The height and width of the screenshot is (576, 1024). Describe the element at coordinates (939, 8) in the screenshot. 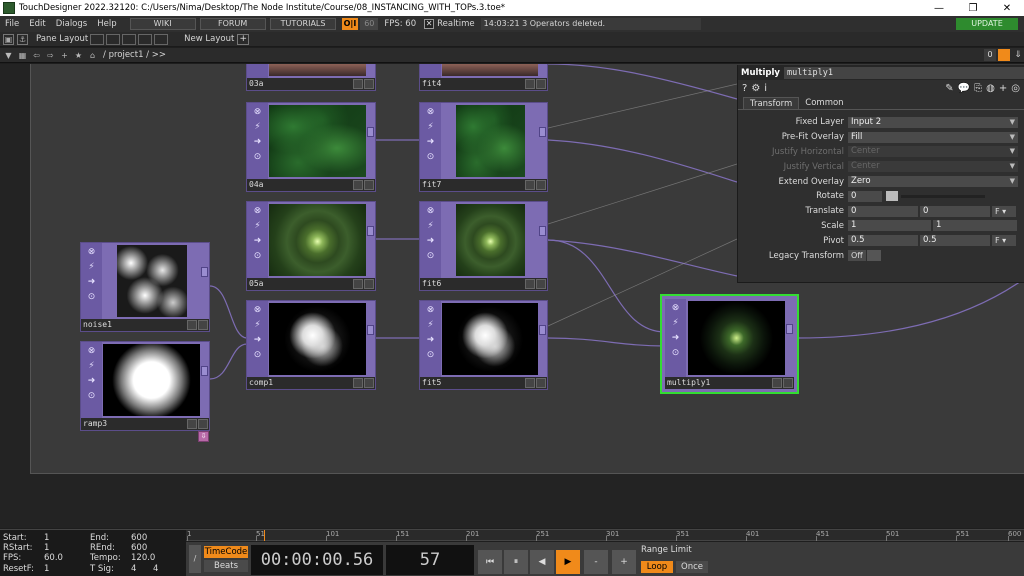

I see `minimize-button: —` at that location.